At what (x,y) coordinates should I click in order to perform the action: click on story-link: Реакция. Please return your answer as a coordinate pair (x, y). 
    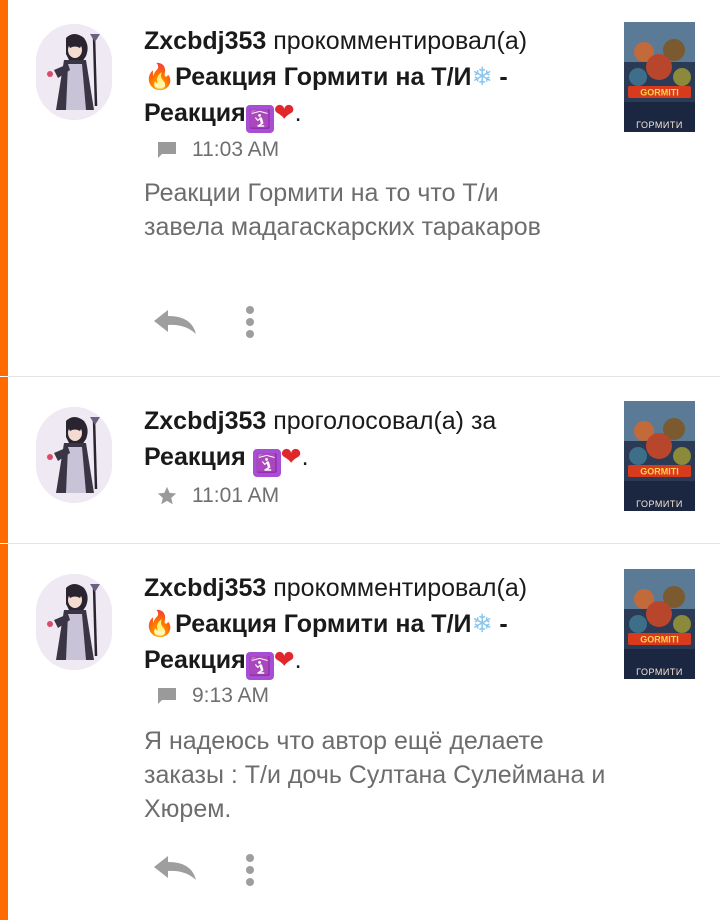
    Looking at the image, I should click on (195, 457).